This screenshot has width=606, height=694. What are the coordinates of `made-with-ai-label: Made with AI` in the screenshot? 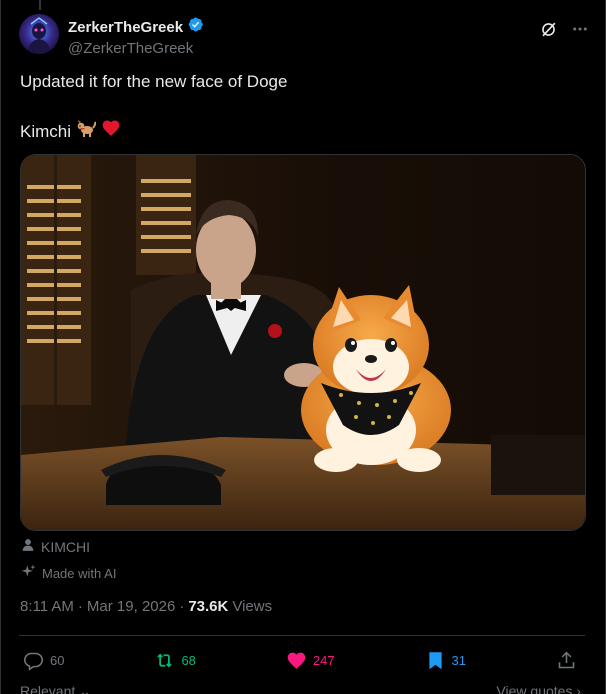 It's located at (68, 573).